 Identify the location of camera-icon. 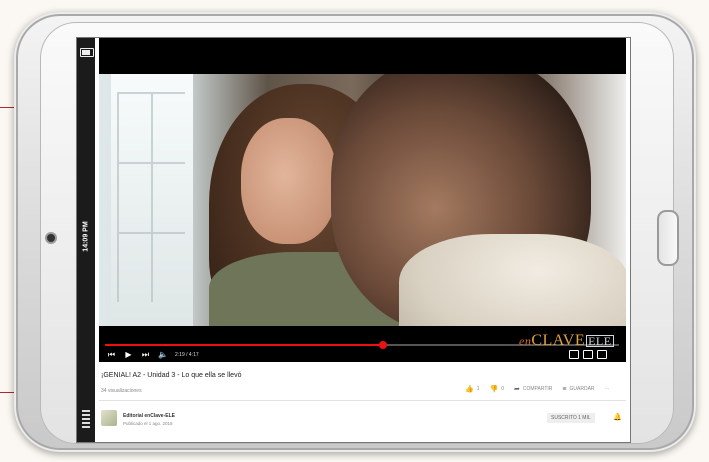
(51, 238).